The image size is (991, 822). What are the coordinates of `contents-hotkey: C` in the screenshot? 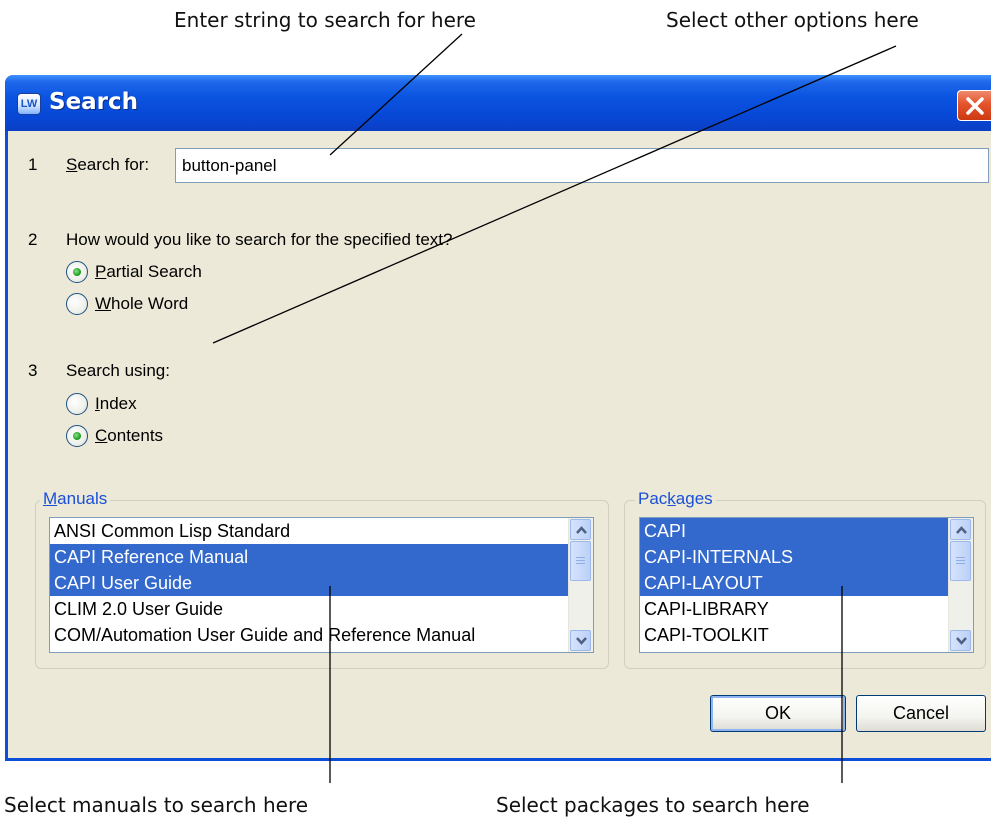 It's located at (101, 435).